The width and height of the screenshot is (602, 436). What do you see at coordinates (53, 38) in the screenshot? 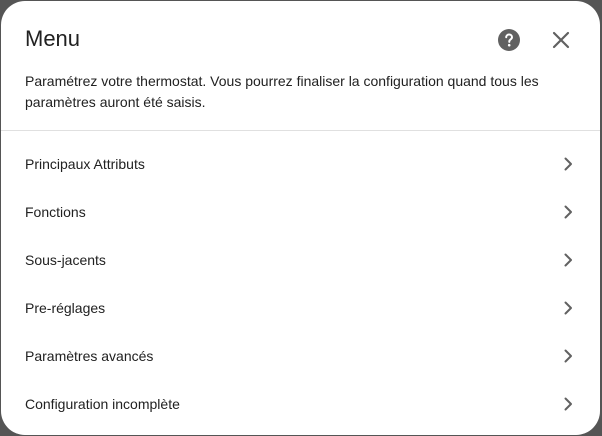
I see `dialog-title: Menu` at bounding box center [53, 38].